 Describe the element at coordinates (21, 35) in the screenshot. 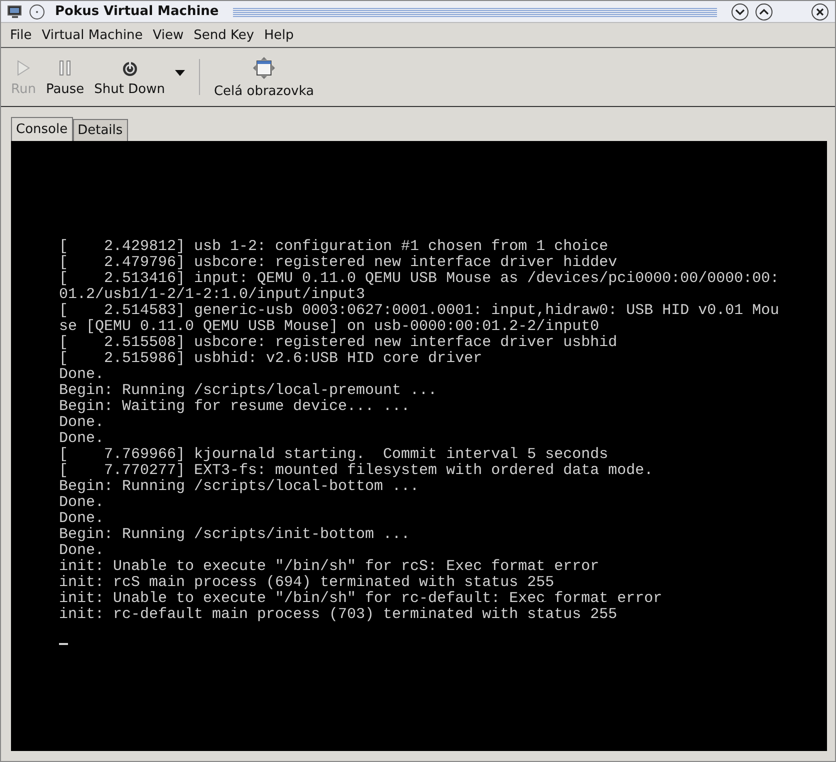

I see `menu-item: File` at that location.